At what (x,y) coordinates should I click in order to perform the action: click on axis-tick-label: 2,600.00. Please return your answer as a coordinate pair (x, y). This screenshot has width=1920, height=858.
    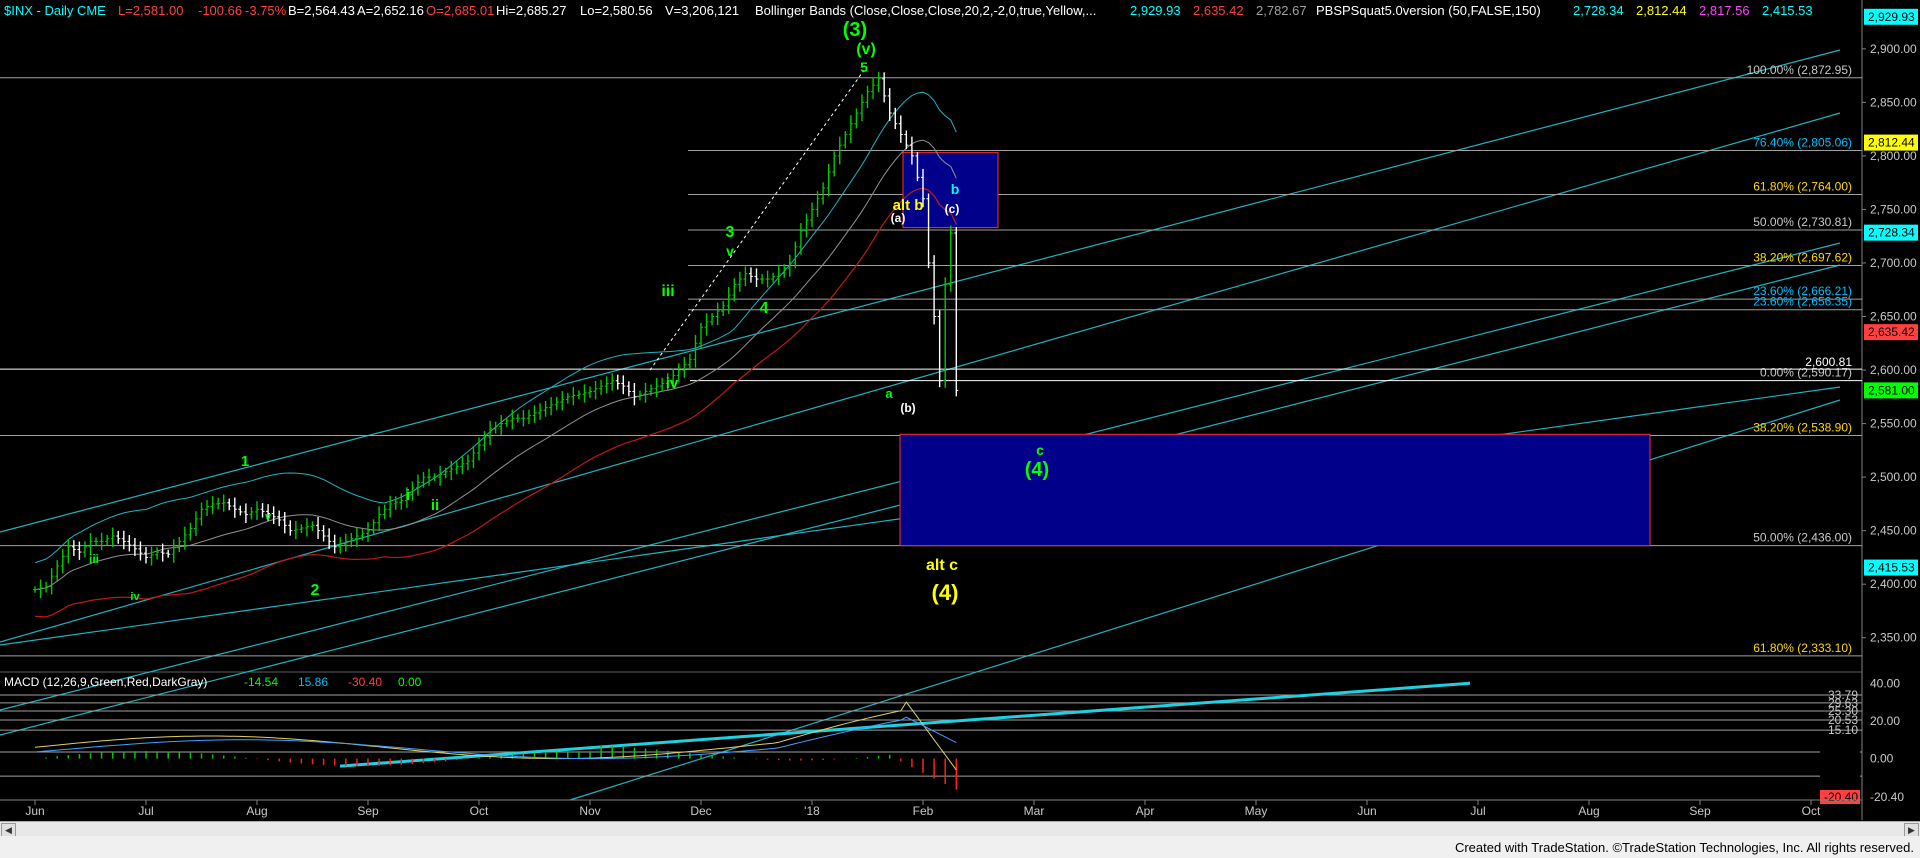
    Looking at the image, I should click on (1893, 370).